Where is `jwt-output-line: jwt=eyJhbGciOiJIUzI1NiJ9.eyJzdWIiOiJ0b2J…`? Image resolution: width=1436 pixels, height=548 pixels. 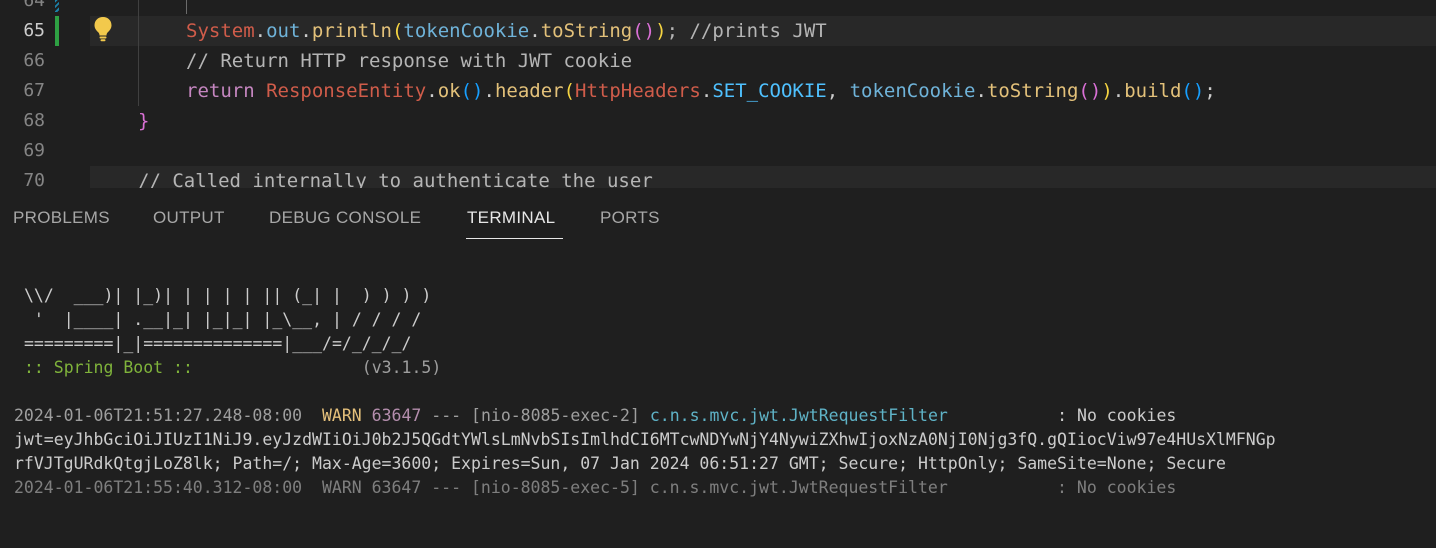 jwt-output-line: jwt=eyJhbGciOiJIUzI1NiJ9.eyJzdWIiOiJ0b2J… is located at coordinates (645, 439).